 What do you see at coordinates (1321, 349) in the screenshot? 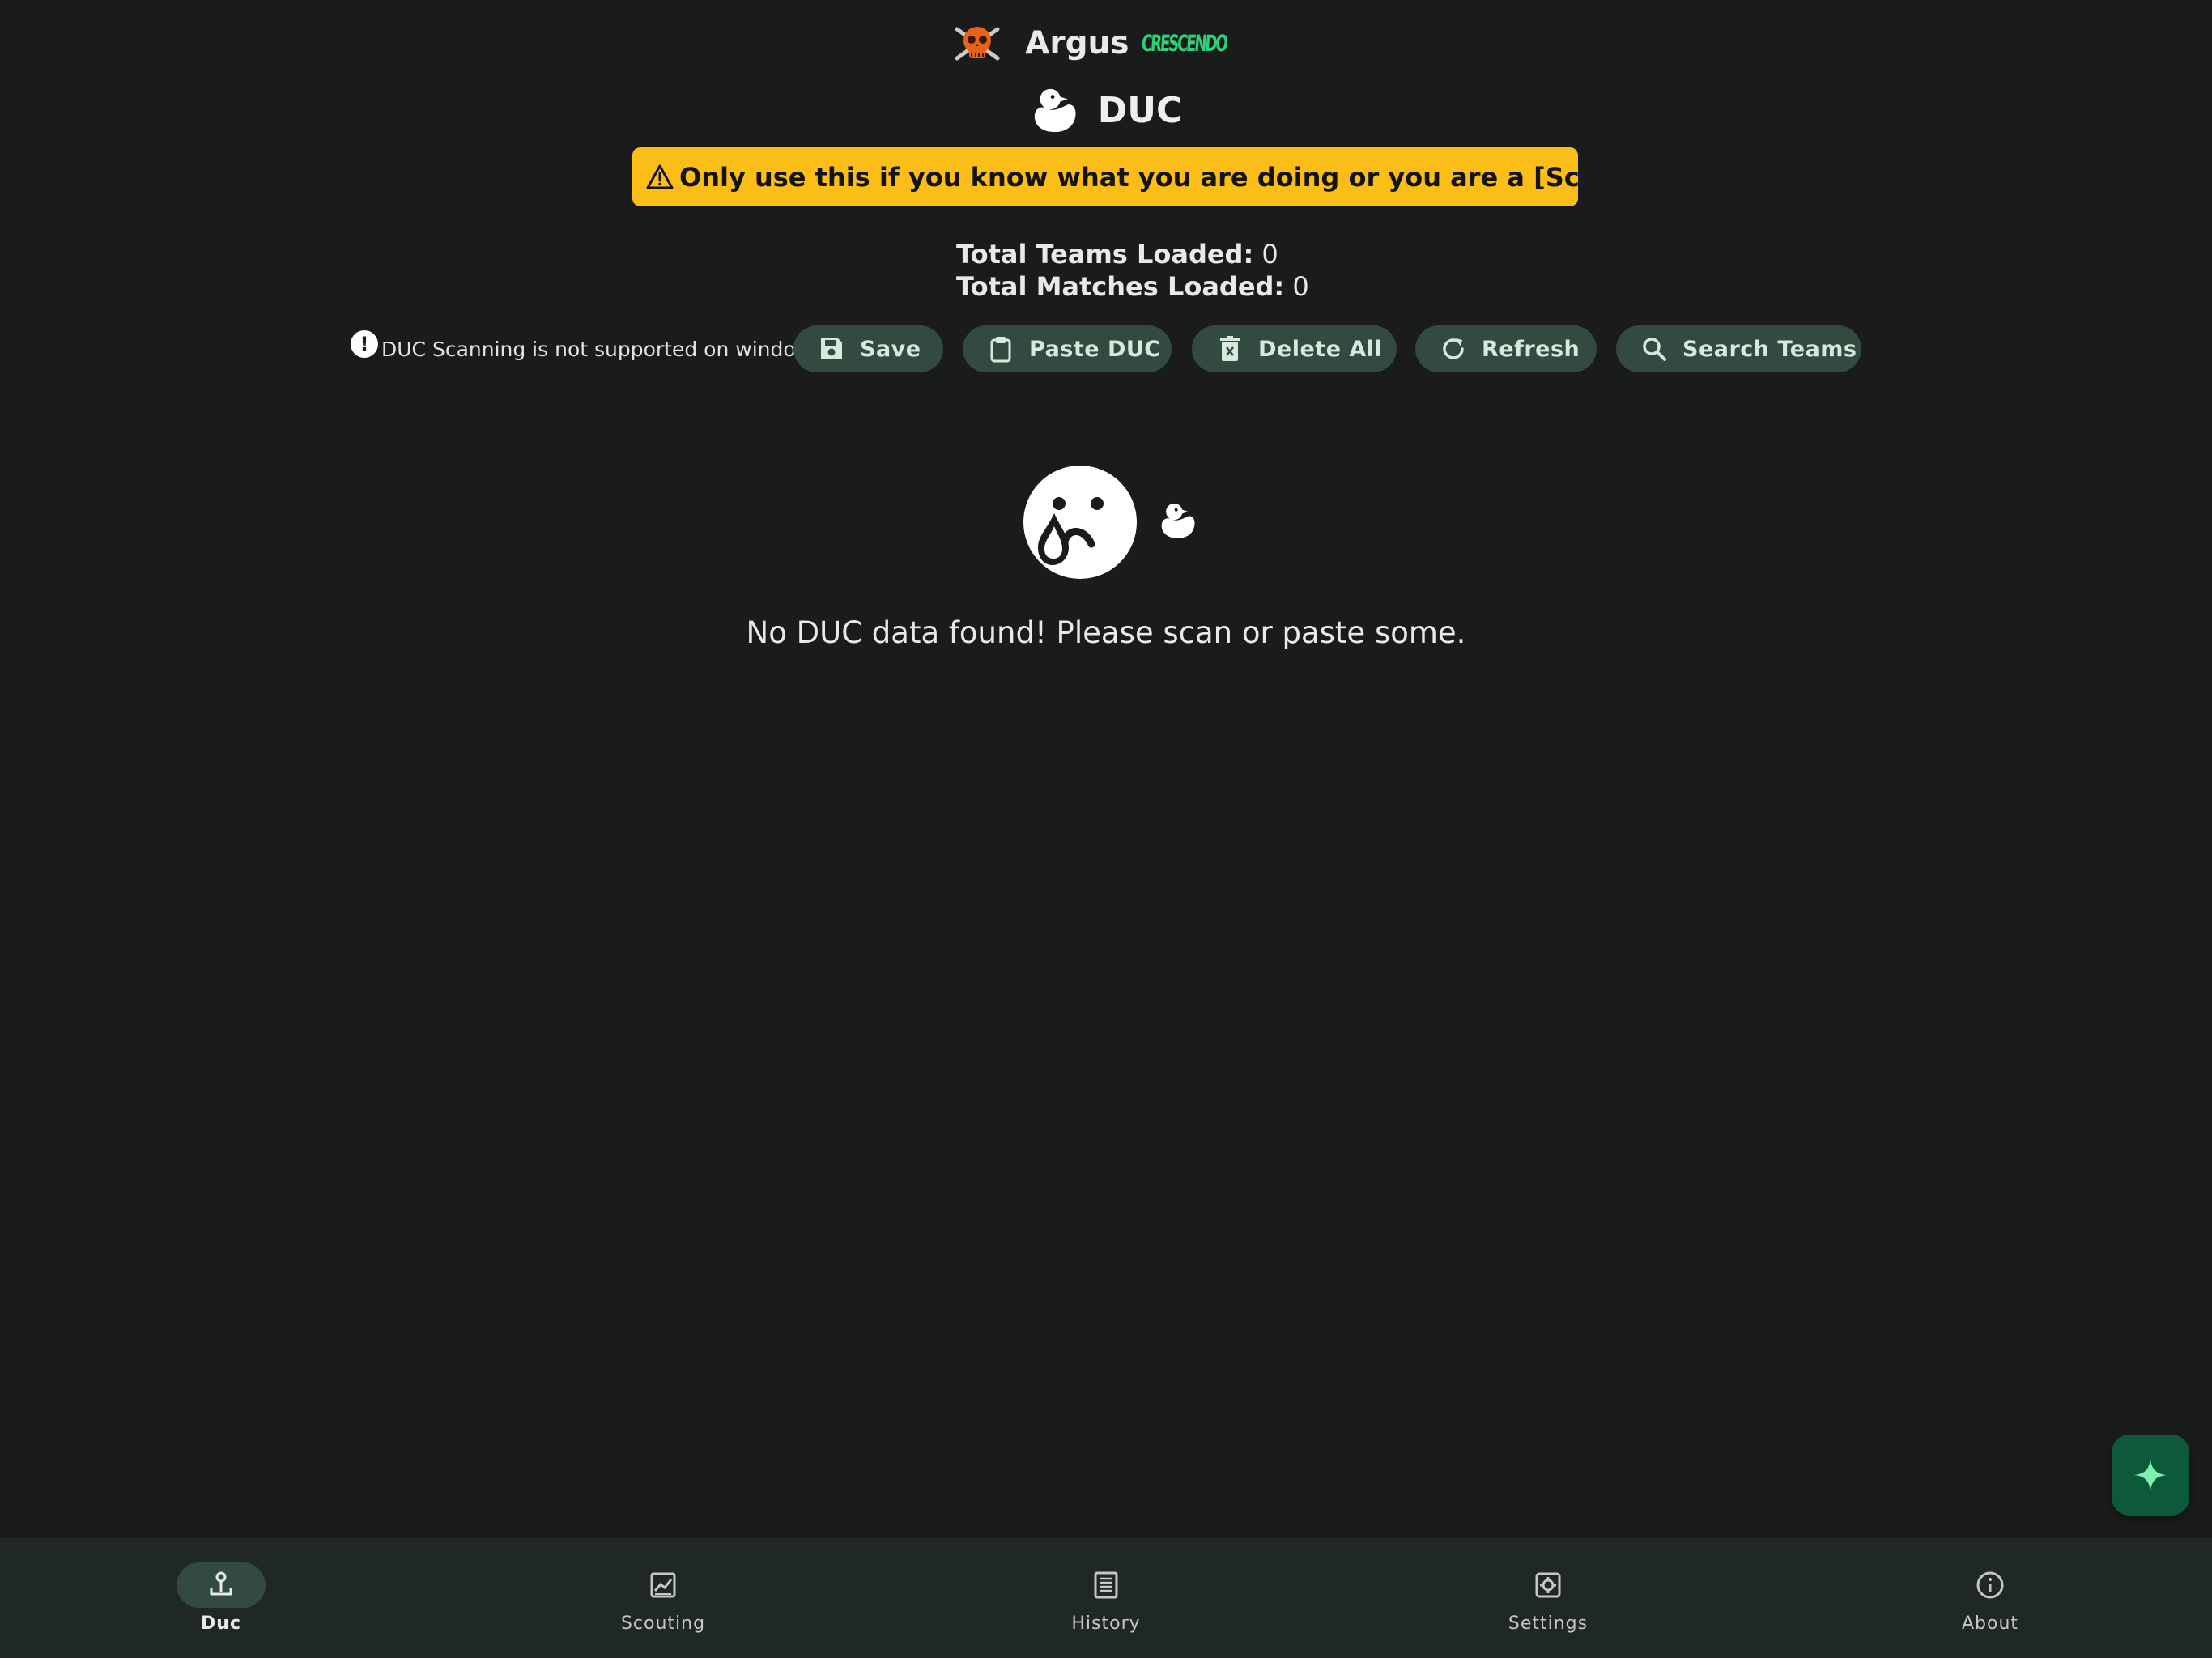
I see `delete-all-button-label: Delete All` at bounding box center [1321, 349].